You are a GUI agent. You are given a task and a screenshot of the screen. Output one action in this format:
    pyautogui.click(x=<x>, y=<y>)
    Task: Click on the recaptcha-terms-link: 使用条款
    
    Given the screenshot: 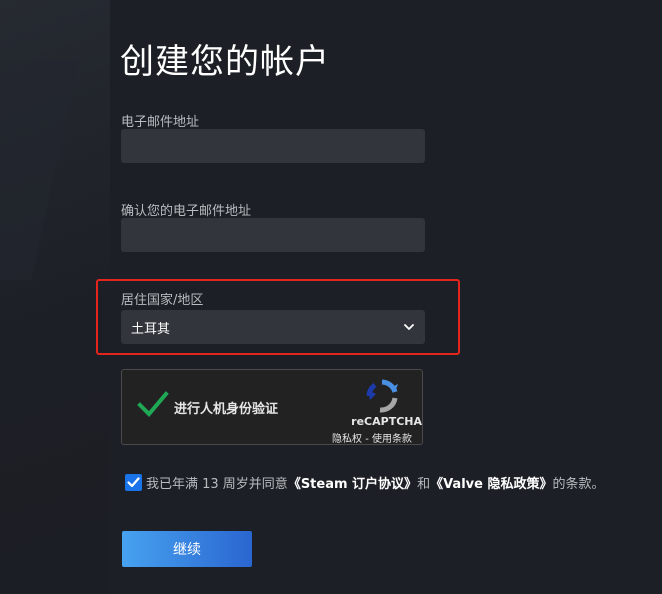 What is the action you would take?
    pyautogui.click(x=392, y=439)
    